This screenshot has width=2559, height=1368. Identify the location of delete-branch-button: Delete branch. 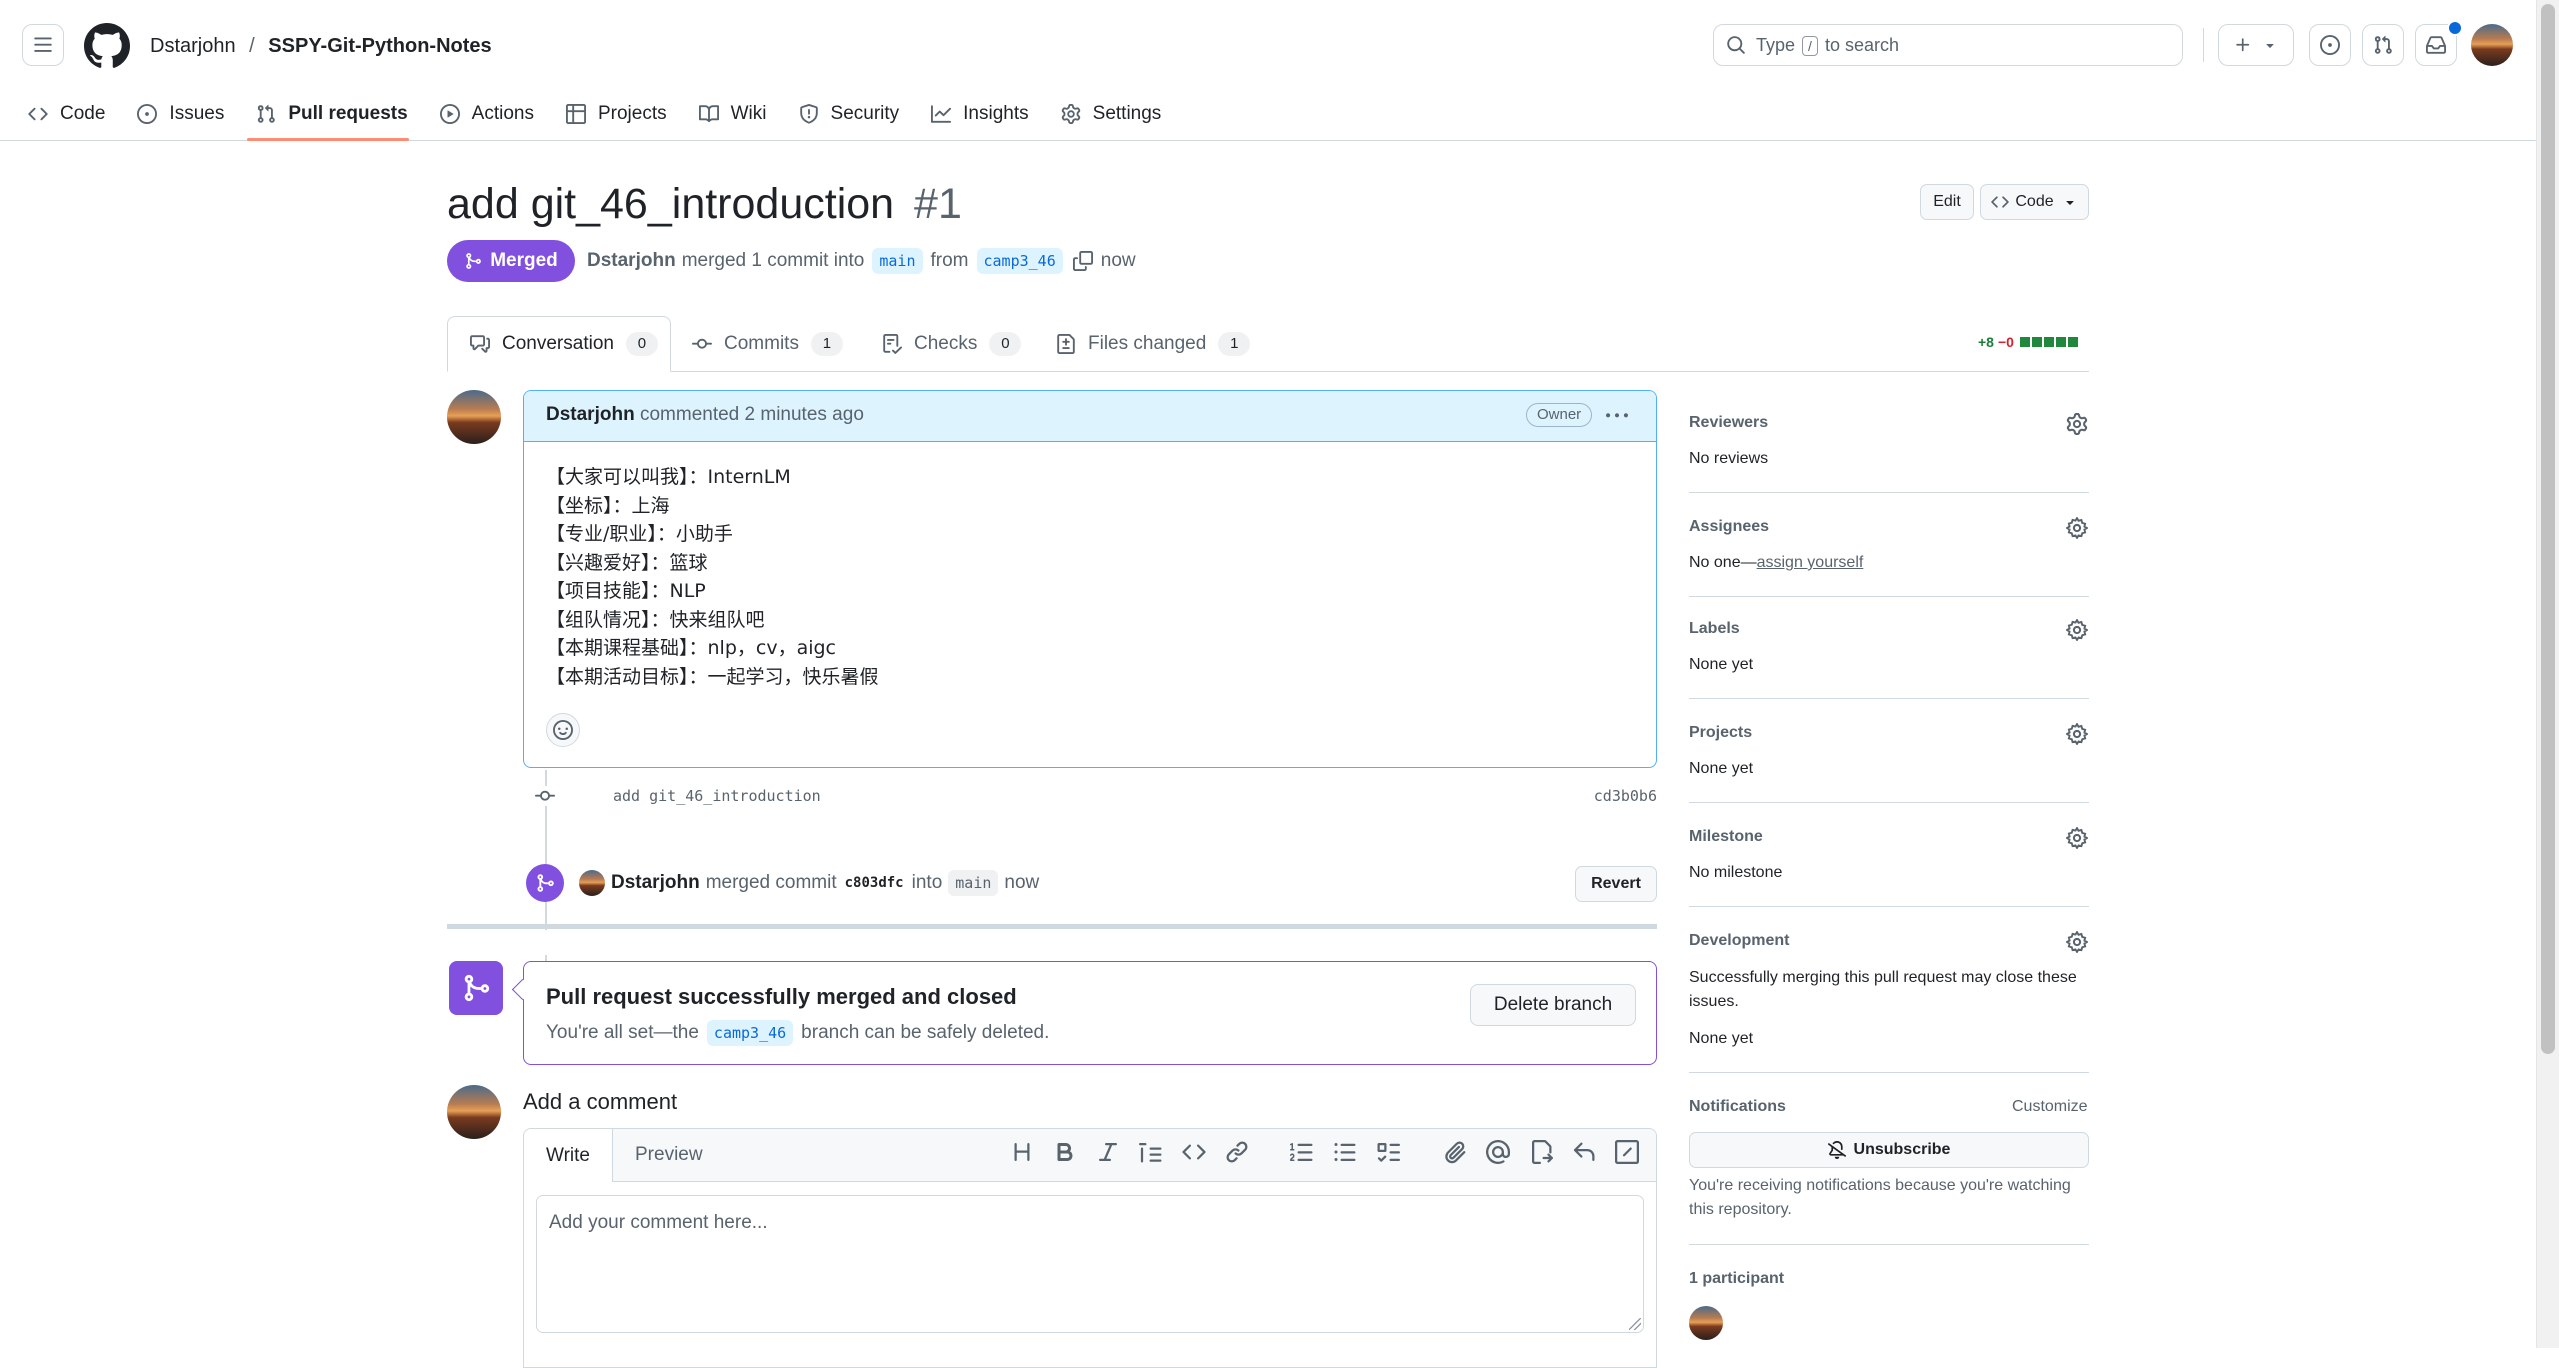
(1553, 1005).